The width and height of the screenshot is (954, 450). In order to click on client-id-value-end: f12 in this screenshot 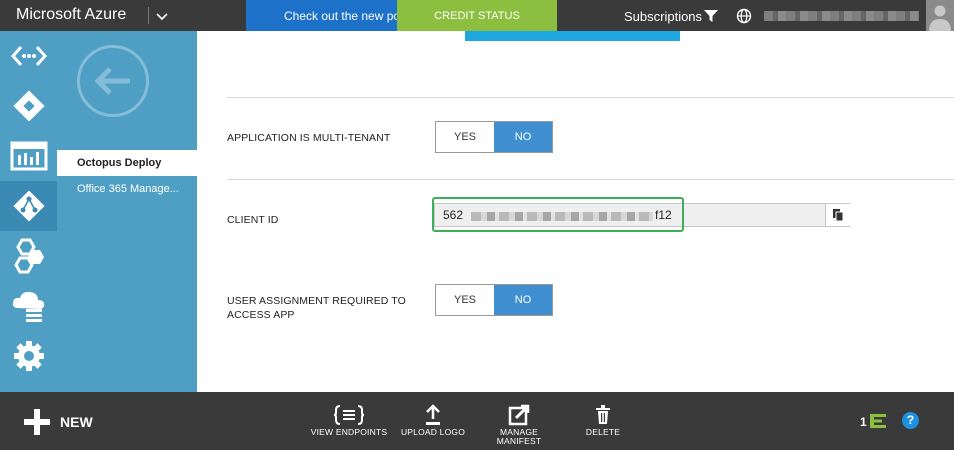, I will do `click(663, 215)`.